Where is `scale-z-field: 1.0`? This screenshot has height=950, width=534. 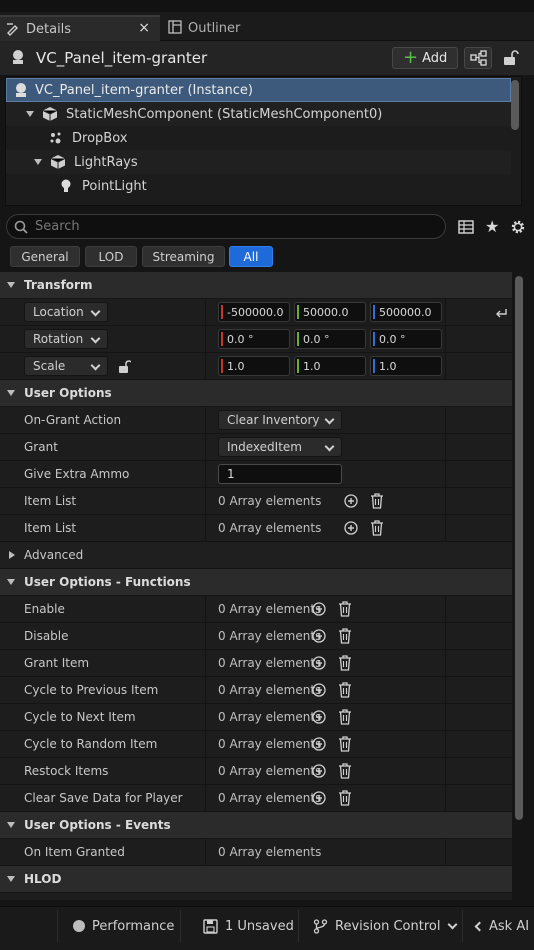 scale-z-field: 1.0 is located at coordinates (406, 366).